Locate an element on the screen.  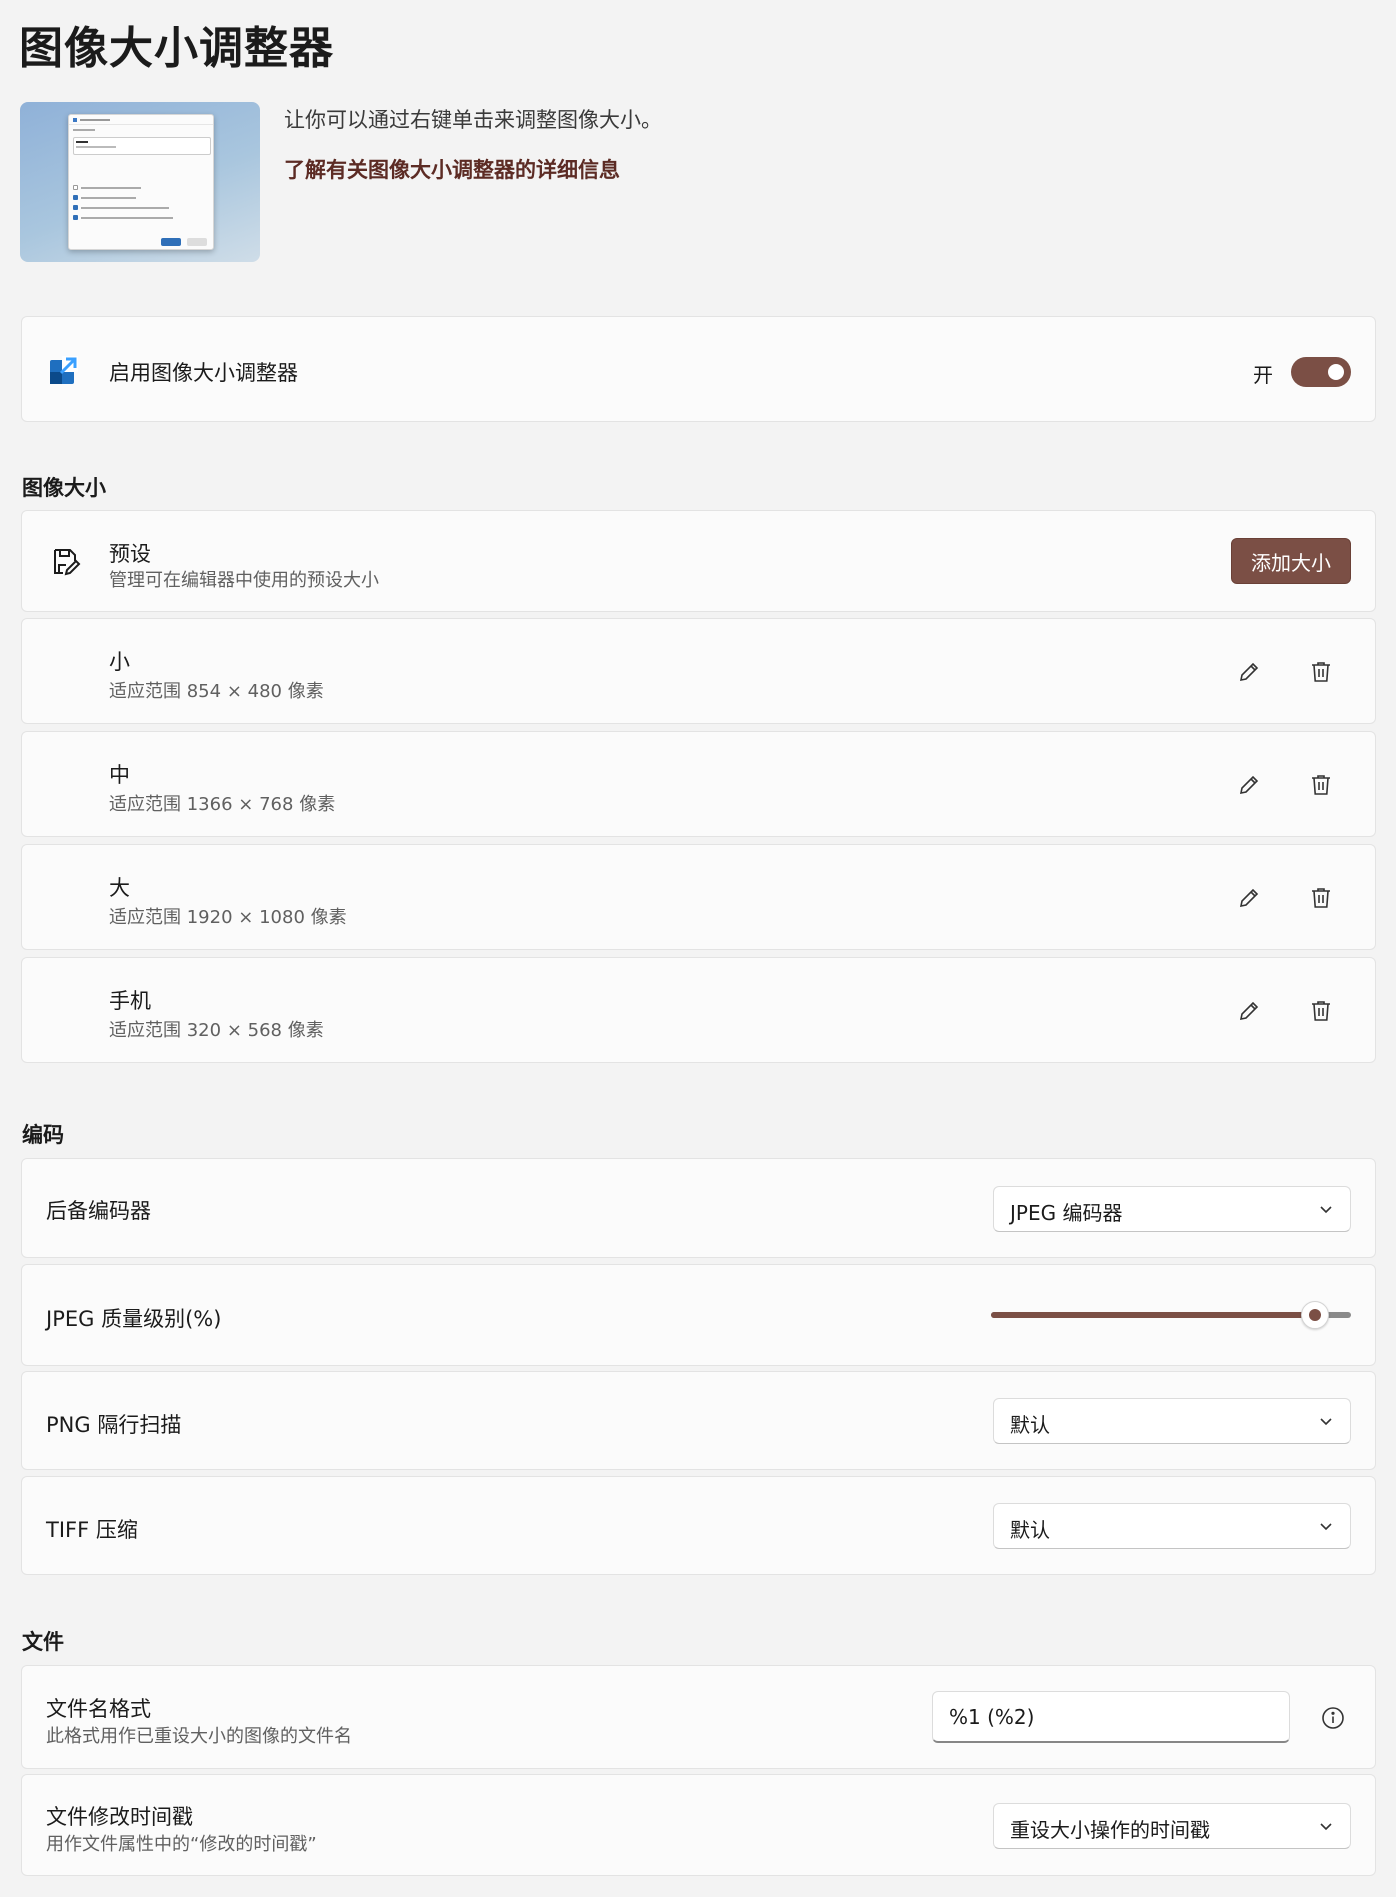
size-height: 568 is located at coordinates (265, 1030).